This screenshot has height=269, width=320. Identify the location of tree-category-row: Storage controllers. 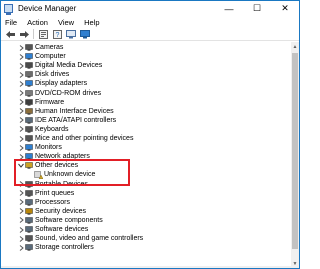
(146, 247).